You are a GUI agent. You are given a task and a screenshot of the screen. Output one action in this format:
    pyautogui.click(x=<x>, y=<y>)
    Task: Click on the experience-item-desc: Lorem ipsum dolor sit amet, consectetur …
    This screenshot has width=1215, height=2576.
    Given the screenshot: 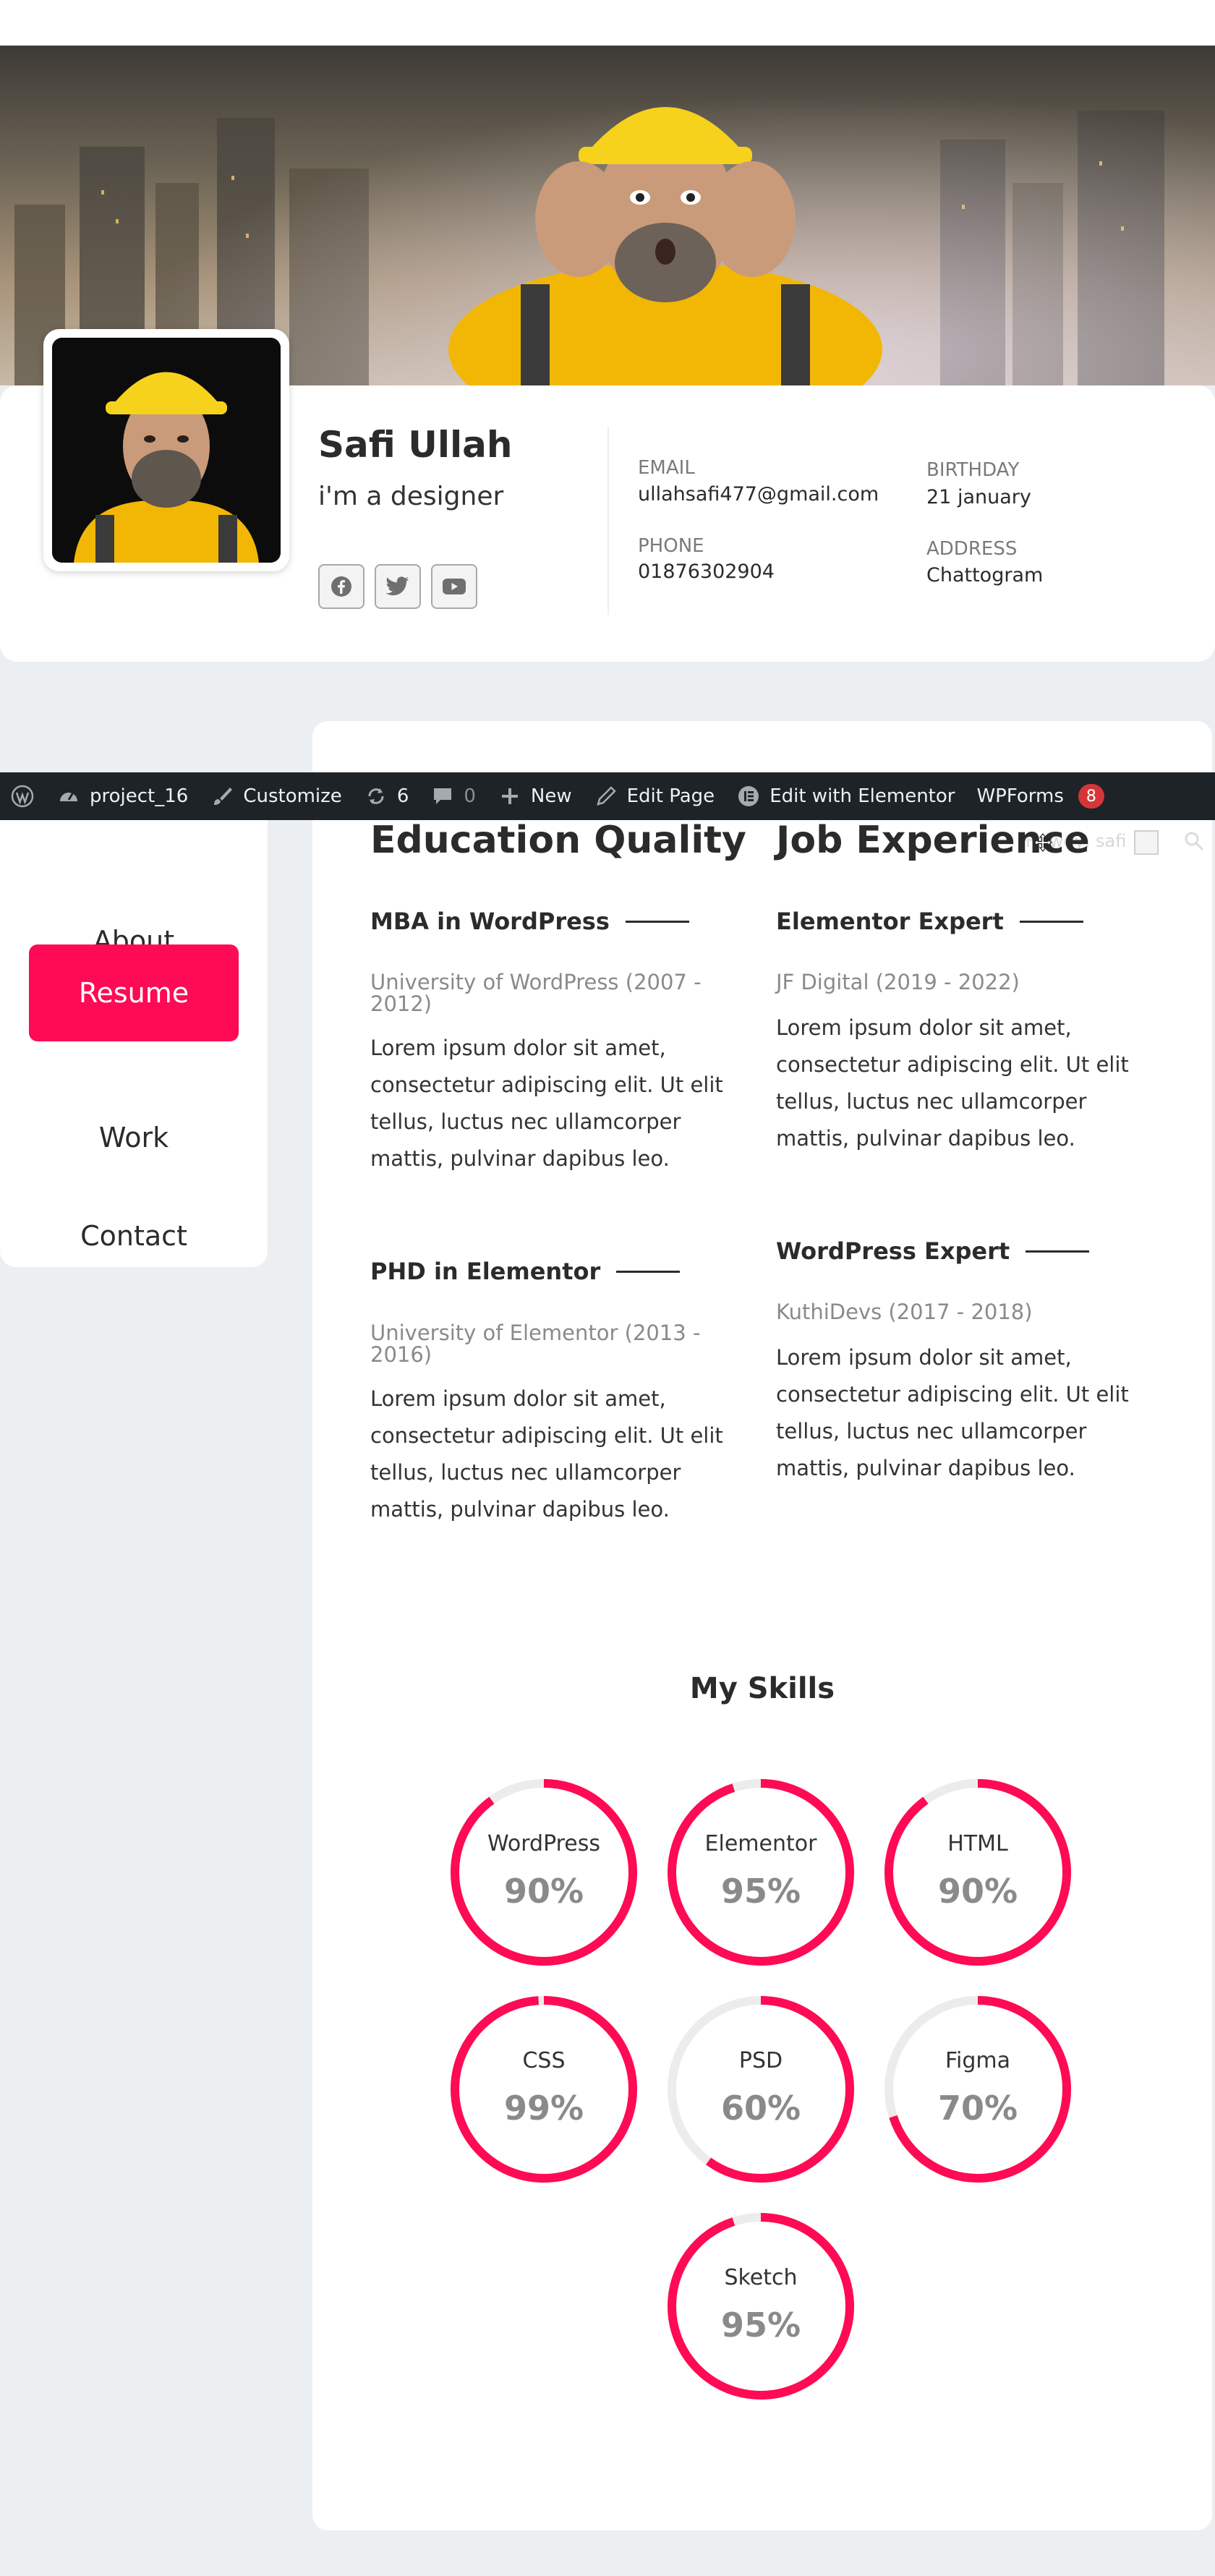 What is the action you would take?
    pyautogui.click(x=952, y=1083)
    